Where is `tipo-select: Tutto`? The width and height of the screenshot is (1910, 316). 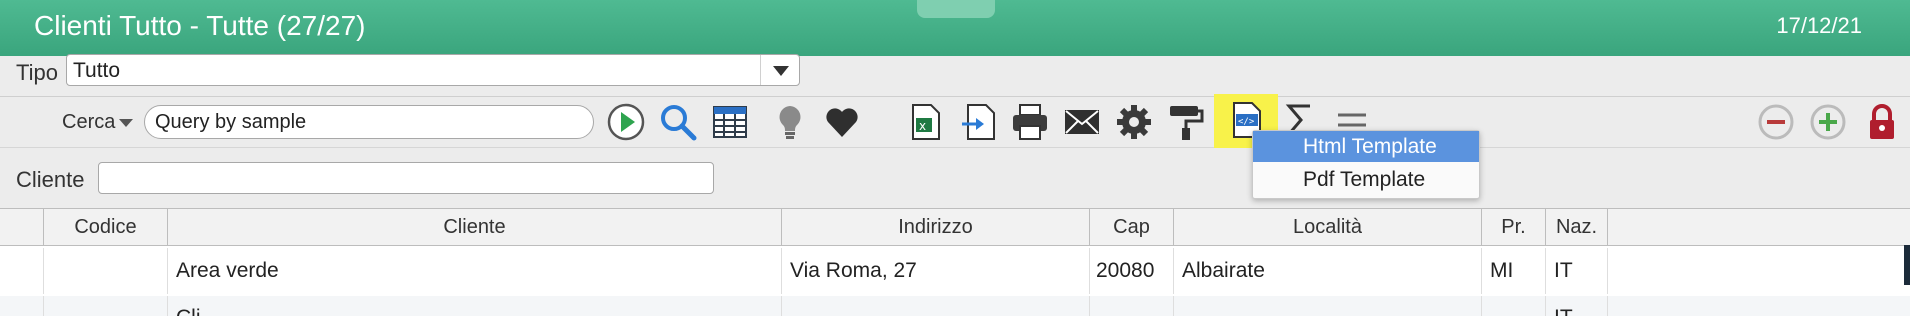
tipo-select: Tutto is located at coordinates (433, 70).